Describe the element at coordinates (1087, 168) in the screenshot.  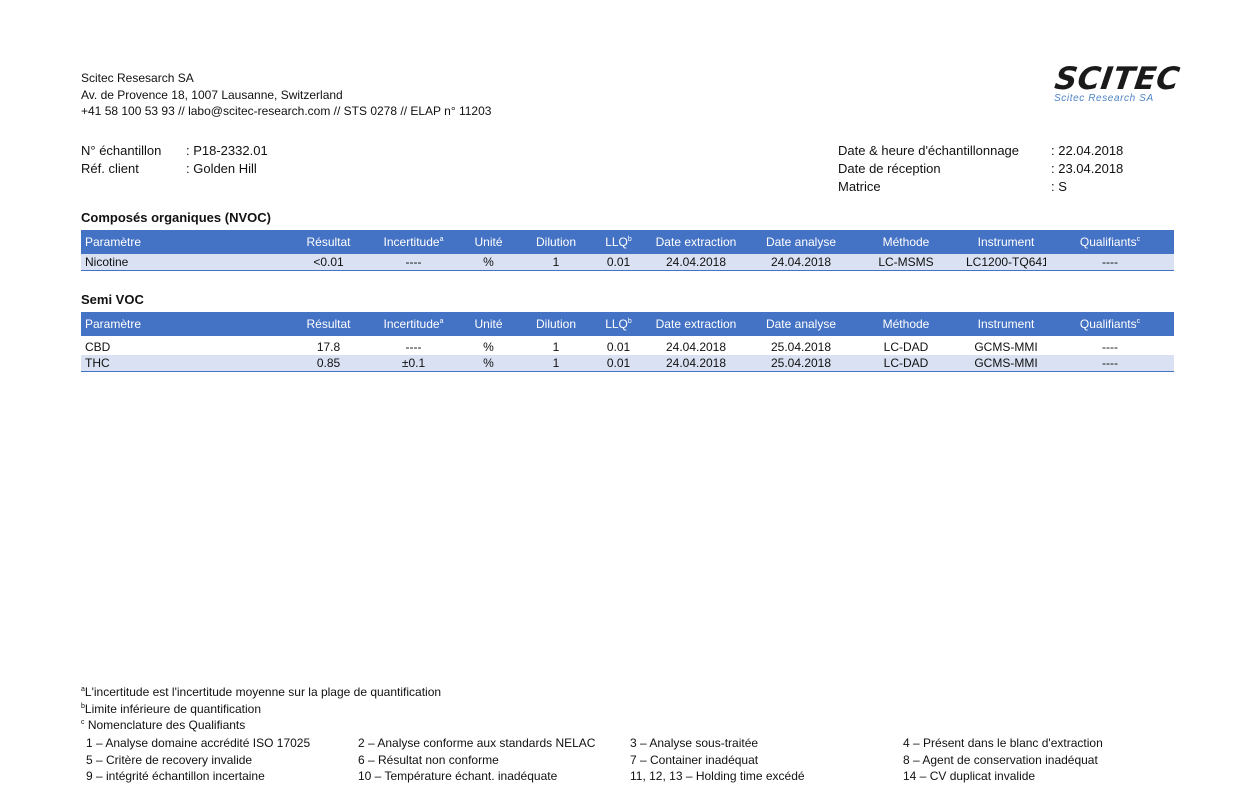
I see `reception-date-value: : 23.04.2018` at that location.